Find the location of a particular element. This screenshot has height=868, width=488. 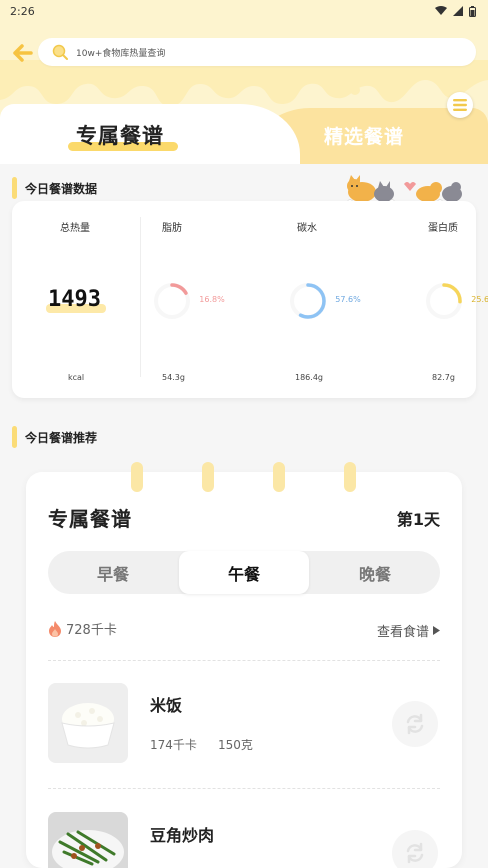

carbs-label: 碳水 is located at coordinates (307, 228).